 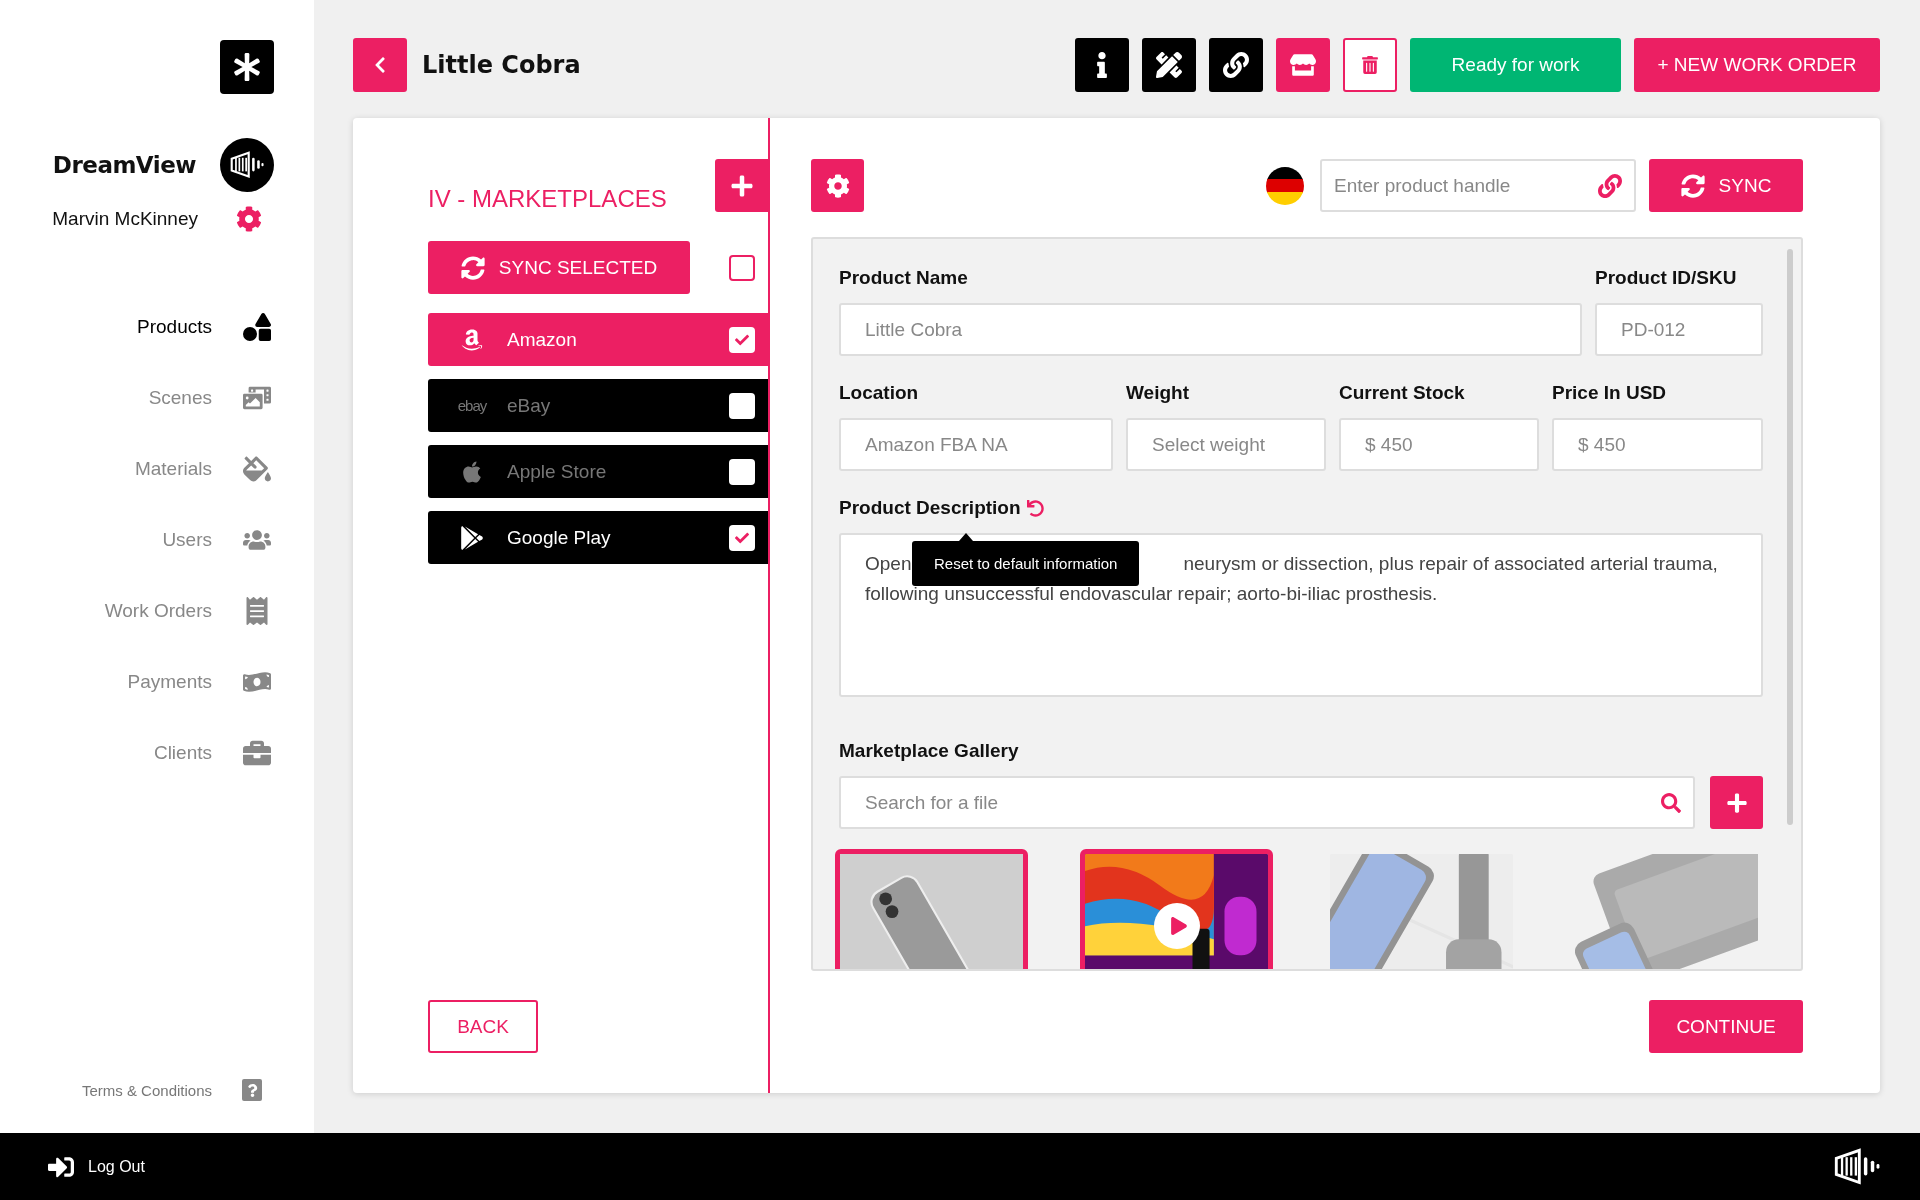 I want to click on marketplace-name: eBay, so click(x=529, y=405).